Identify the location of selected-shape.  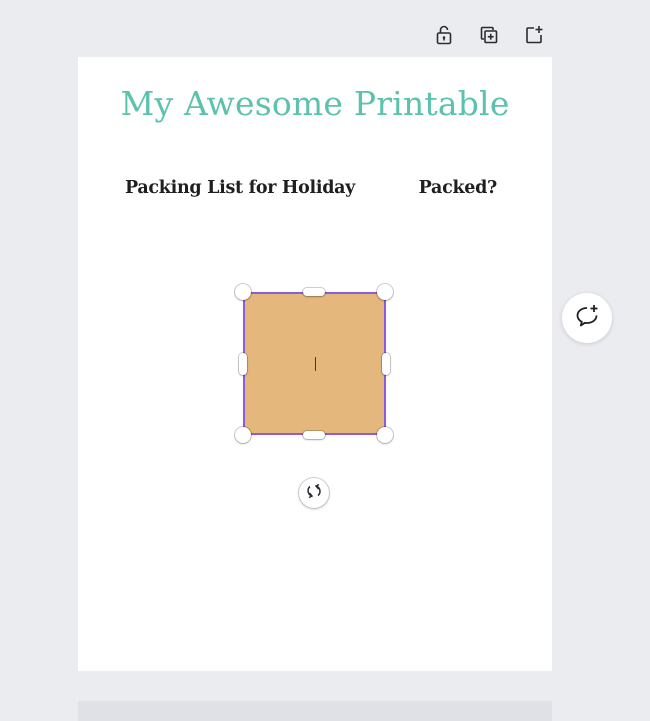
(314, 363).